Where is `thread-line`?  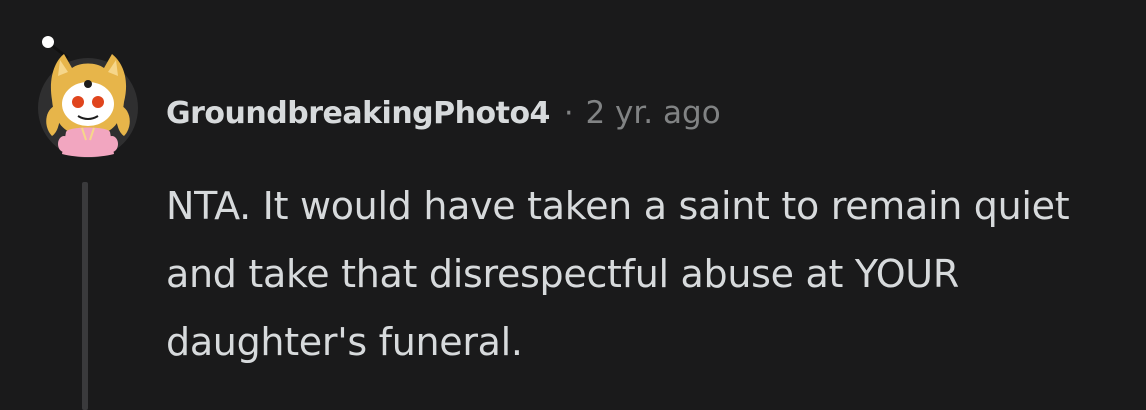
thread-line is located at coordinates (85, 296).